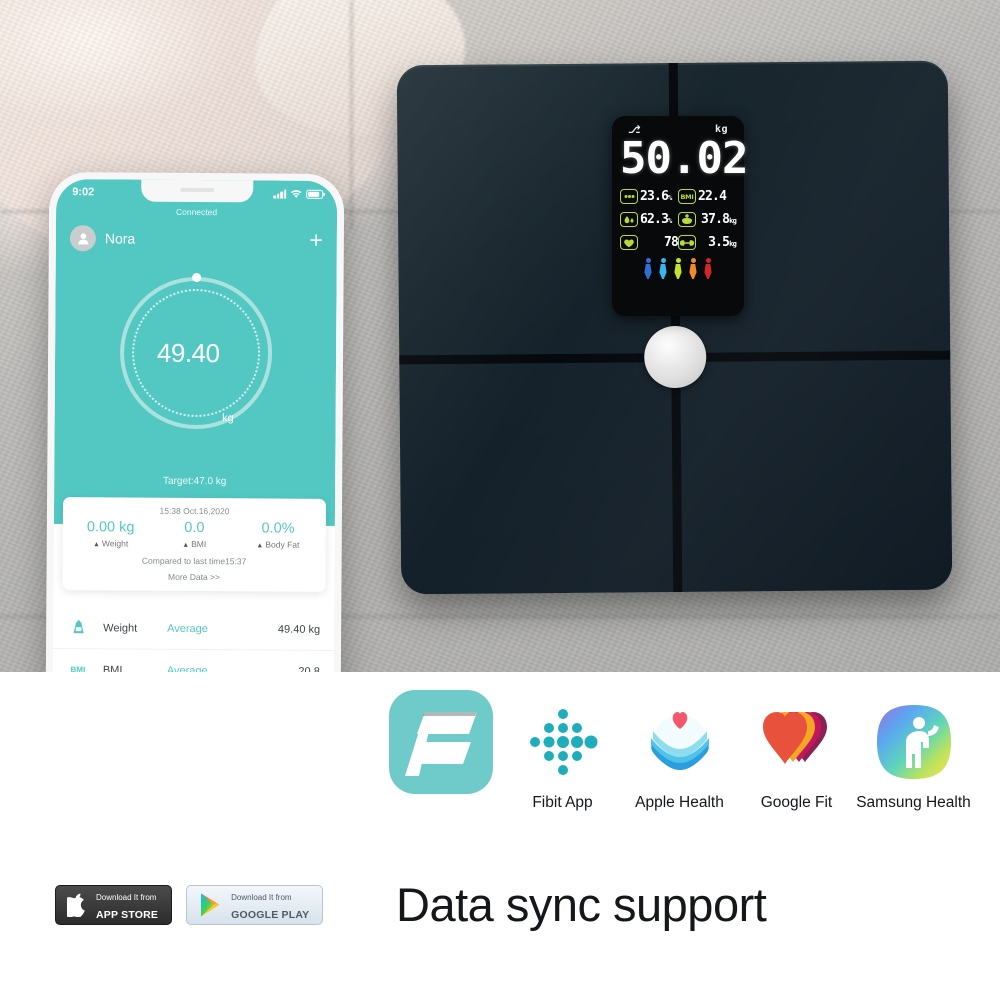  What do you see at coordinates (712, 196) in the screenshot?
I see `led-bmi-value: 22.4` at bounding box center [712, 196].